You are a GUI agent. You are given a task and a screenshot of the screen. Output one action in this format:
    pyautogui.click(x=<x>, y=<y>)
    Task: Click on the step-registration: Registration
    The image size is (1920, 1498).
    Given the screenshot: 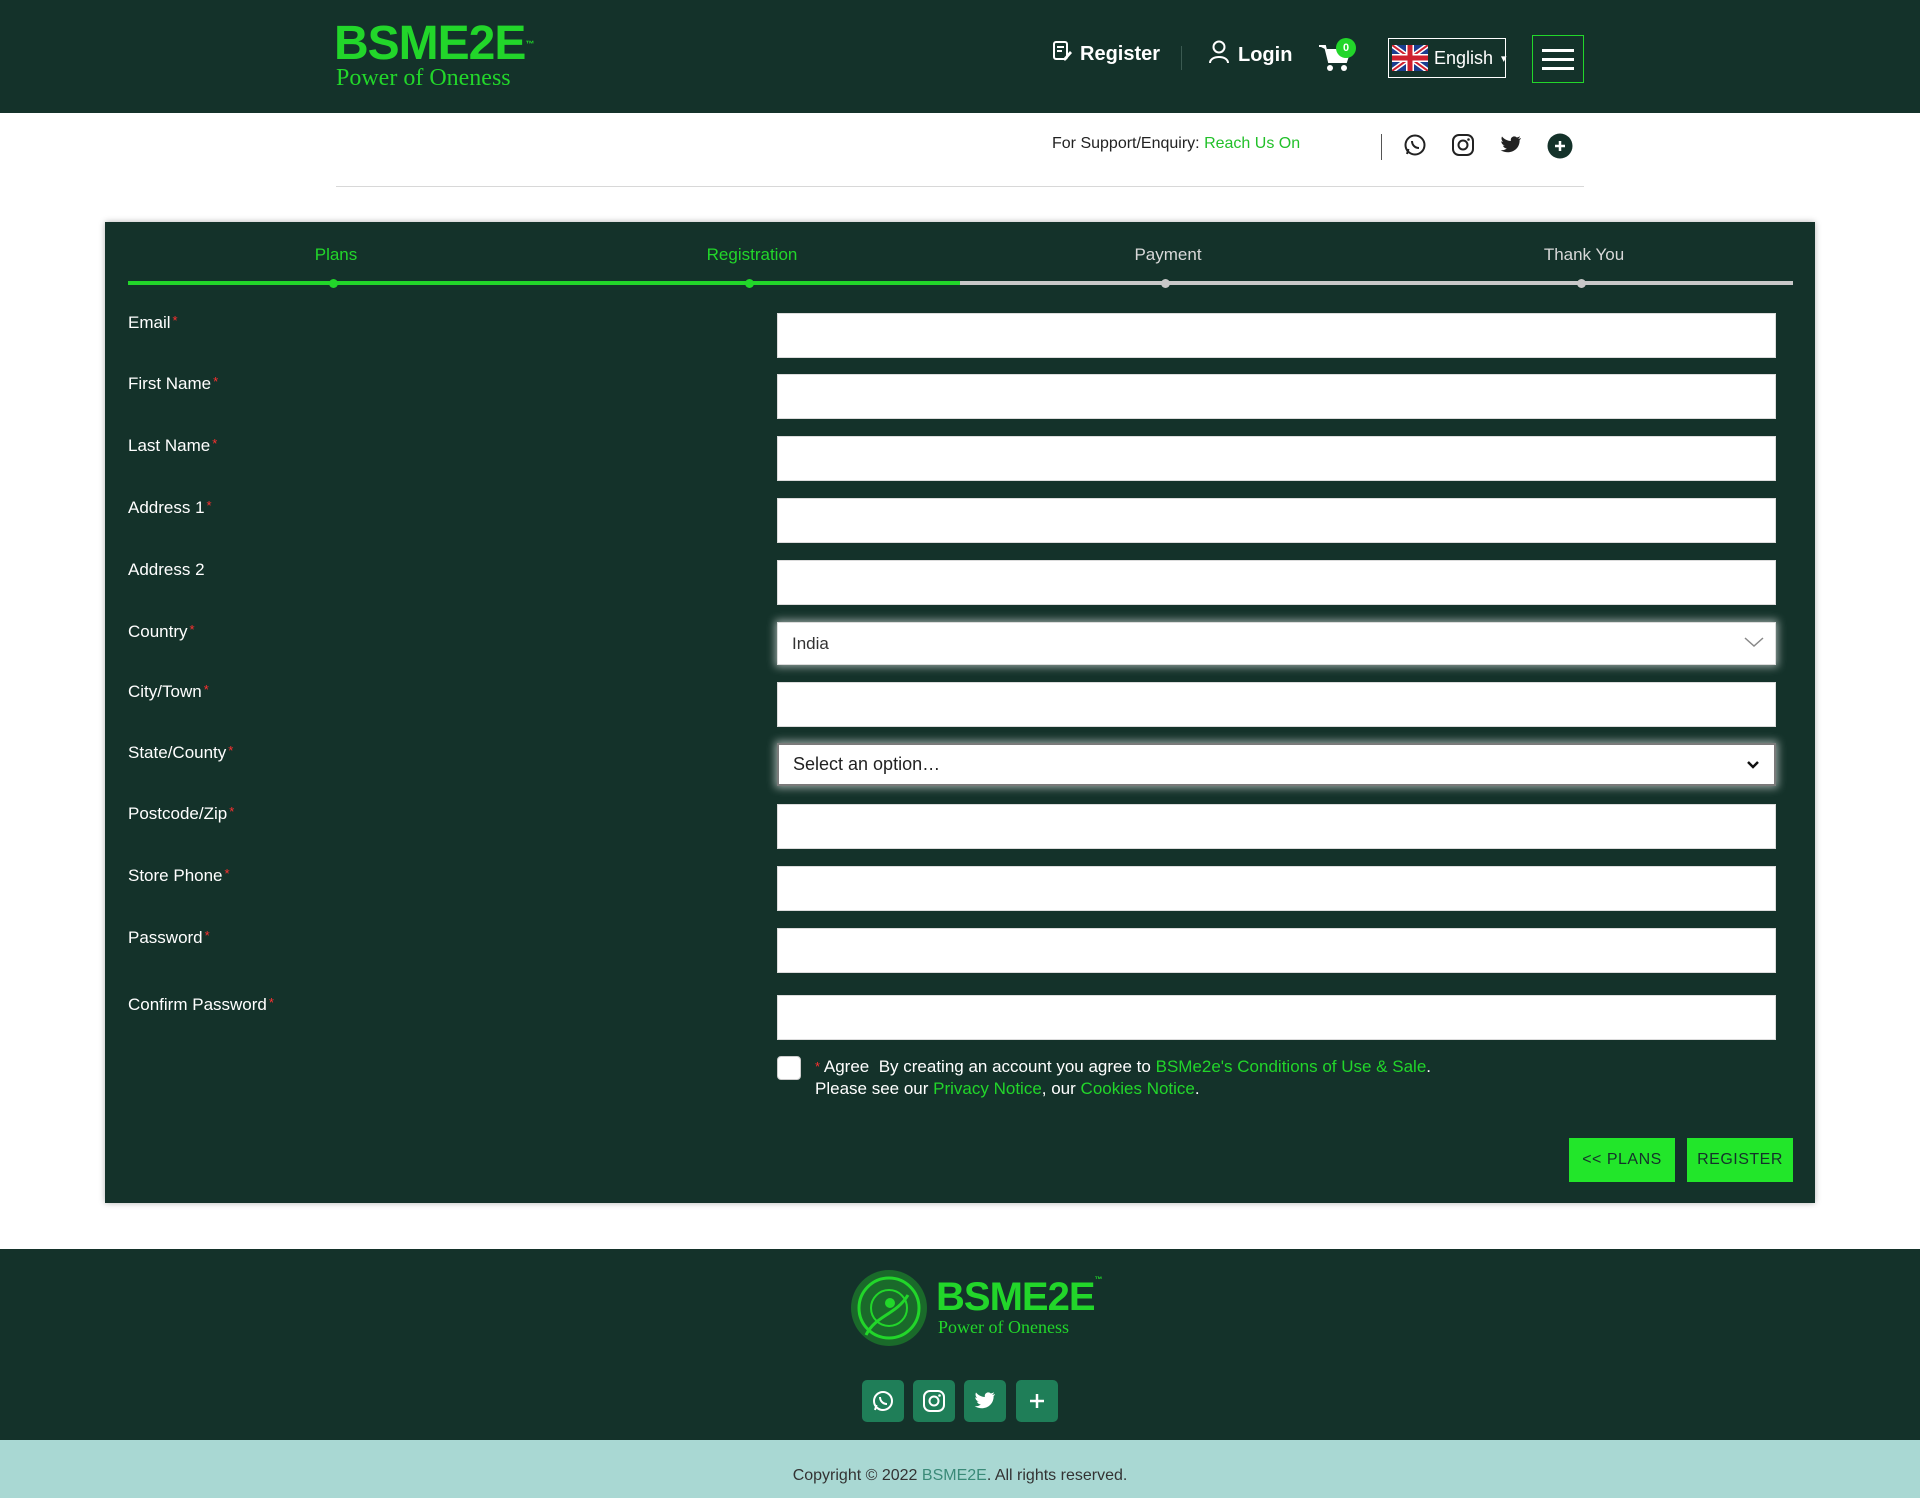 What is the action you would take?
    pyautogui.click(x=752, y=254)
    